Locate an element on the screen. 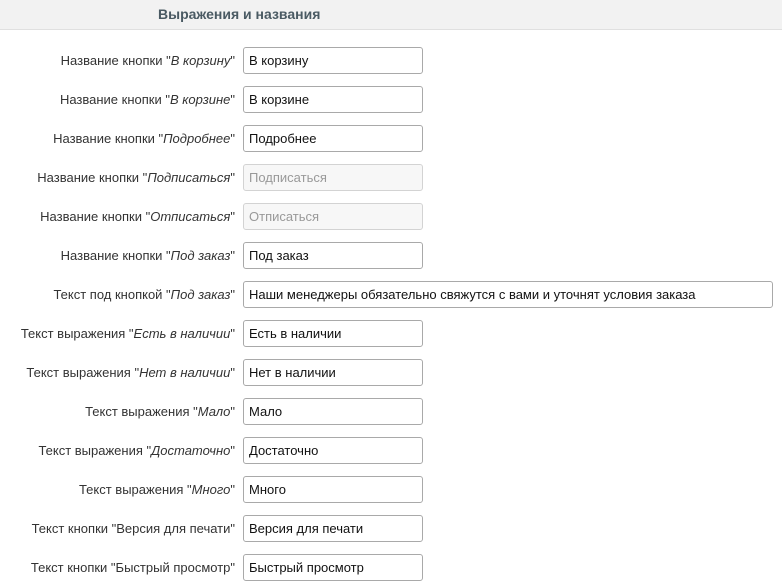 The image size is (782, 587). field-label: Название кнопки "Отписаться" is located at coordinates (137, 216).